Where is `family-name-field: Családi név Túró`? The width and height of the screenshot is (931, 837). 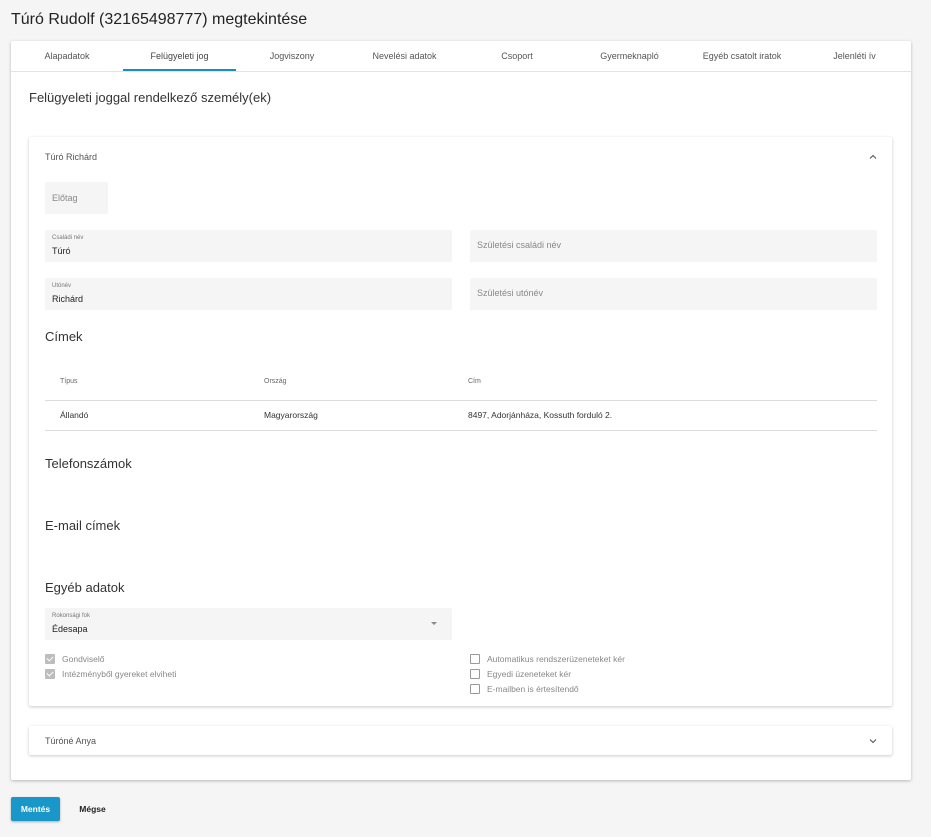 family-name-field: Családi név Túró is located at coordinates (248, 246).